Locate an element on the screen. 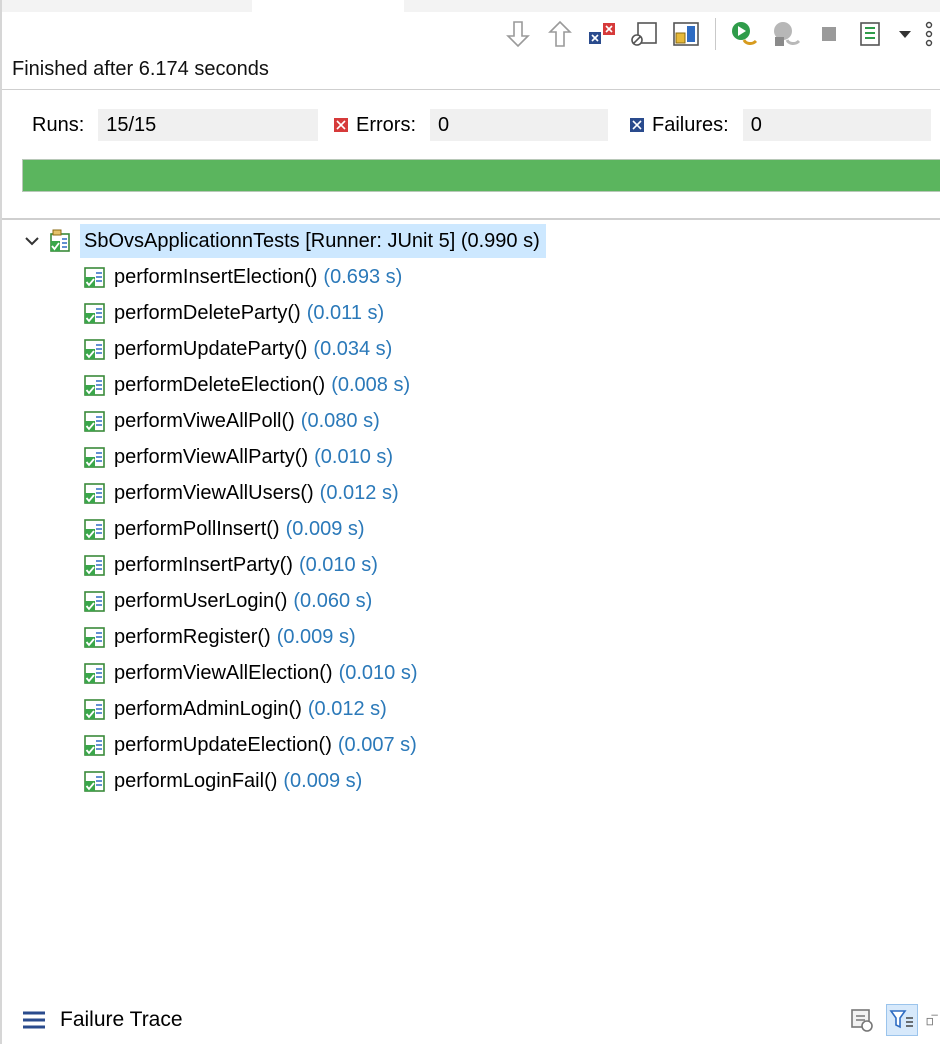 The image size is (940, 1044). test-name: performAdminLogin() is located at coordinates (208, 708).